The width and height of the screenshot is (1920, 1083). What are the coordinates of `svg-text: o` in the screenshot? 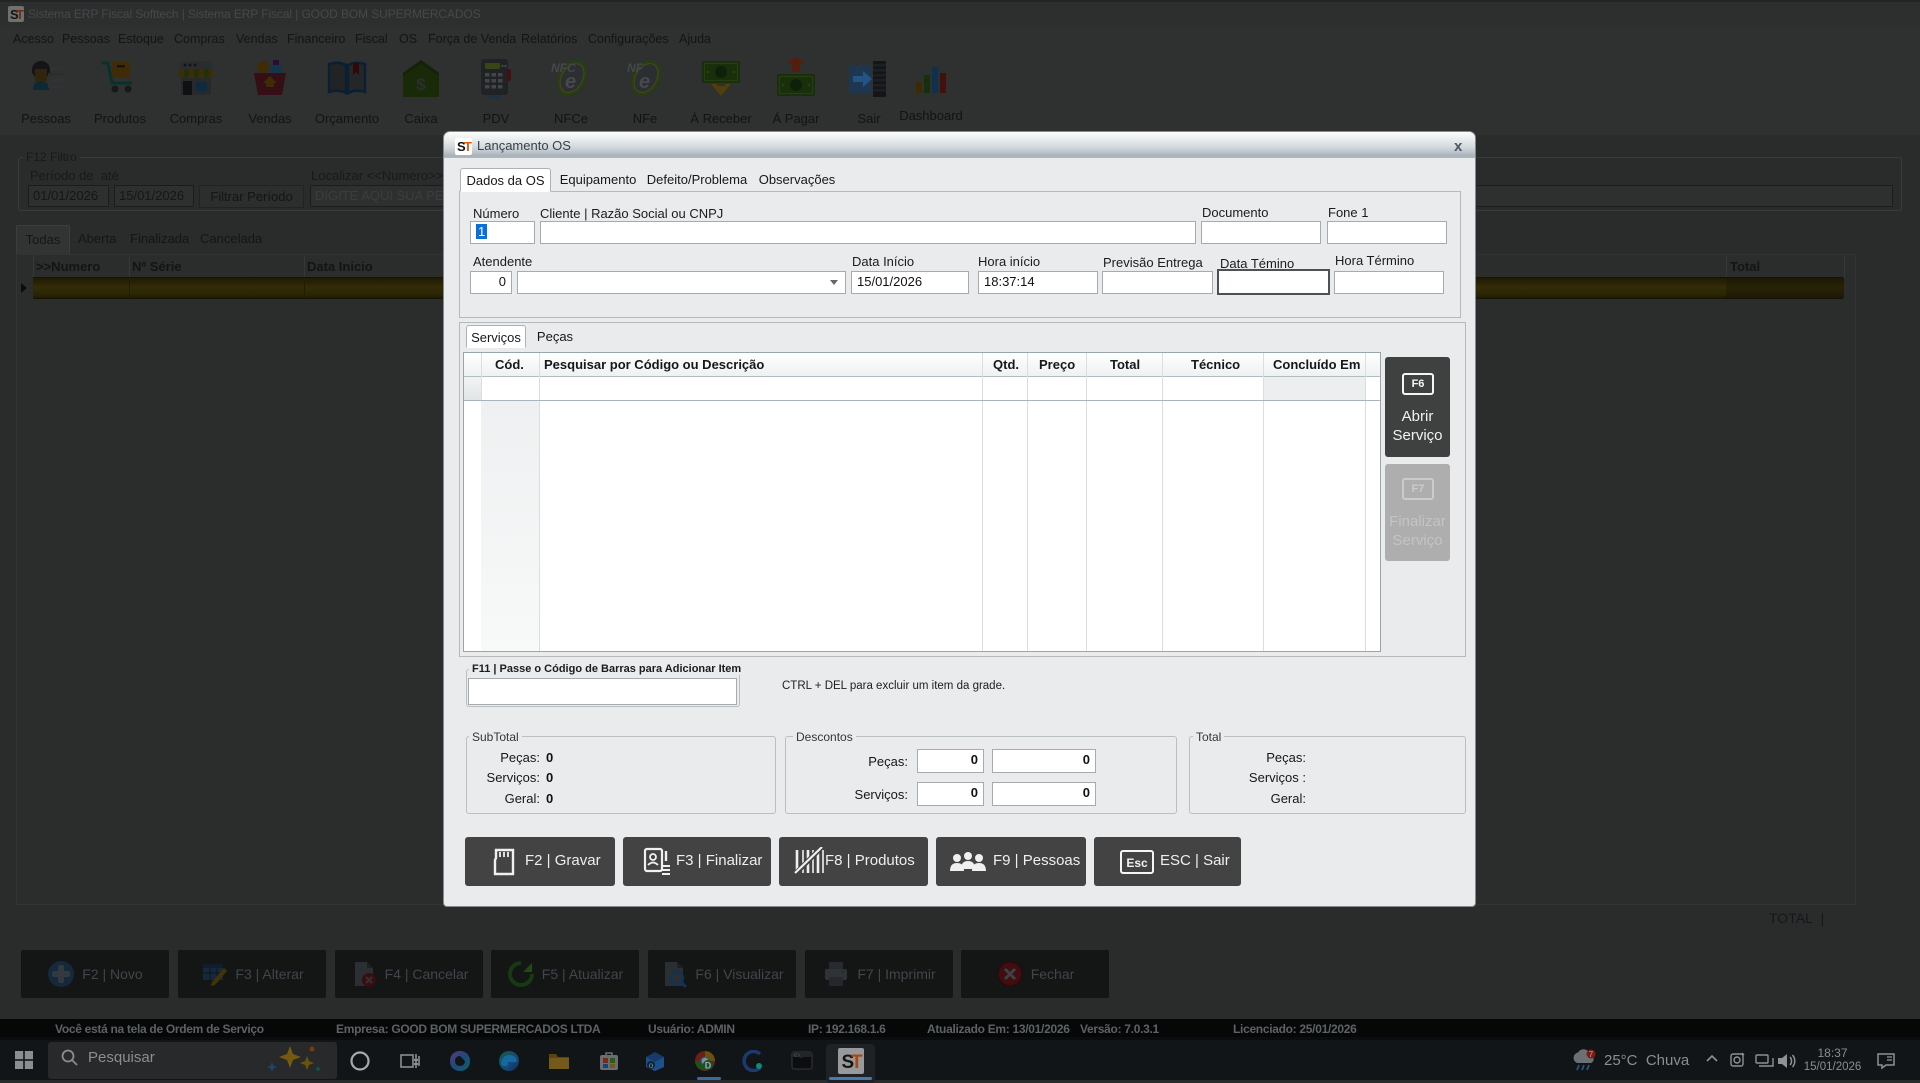 It's located at (651, 1065).